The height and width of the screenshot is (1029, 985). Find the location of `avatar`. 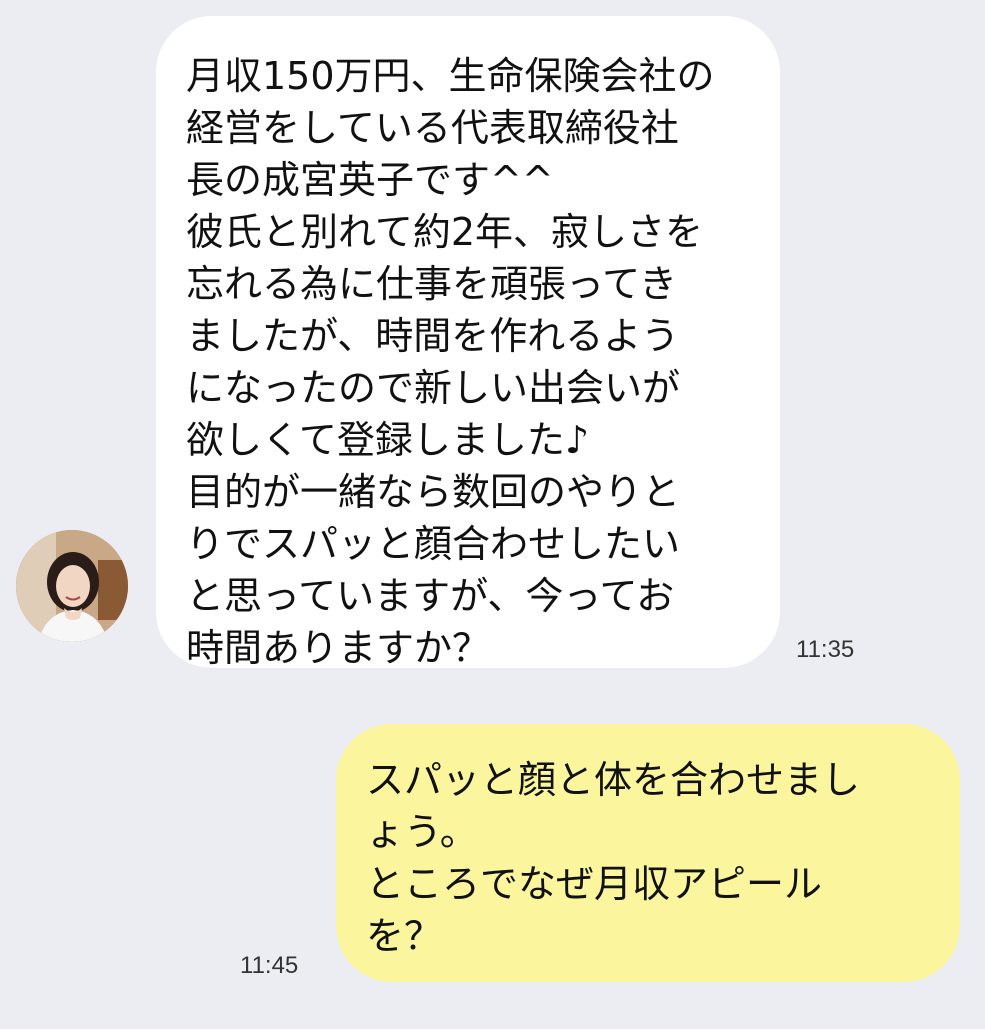

avatar is located at coordinates (72, 586).